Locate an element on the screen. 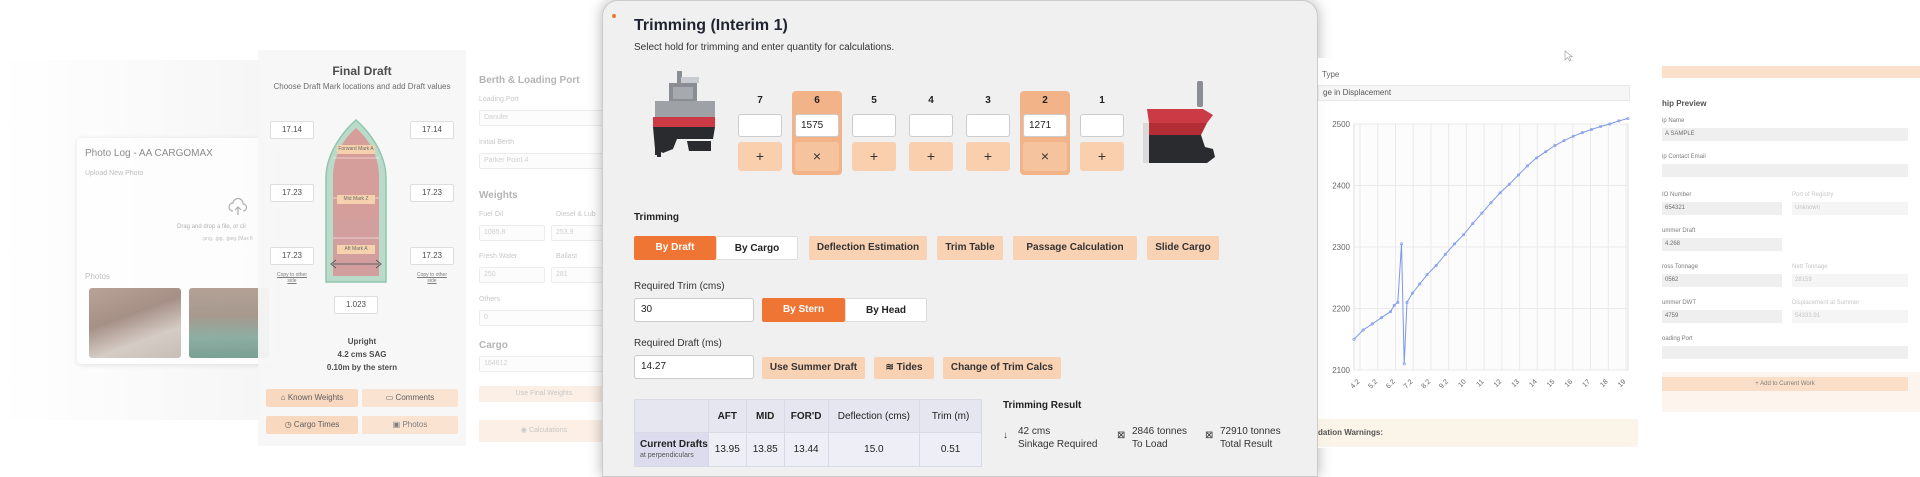 This screenshot has width=1920, height=477. cloud-upload-icon is located at coordinates (238, 207).